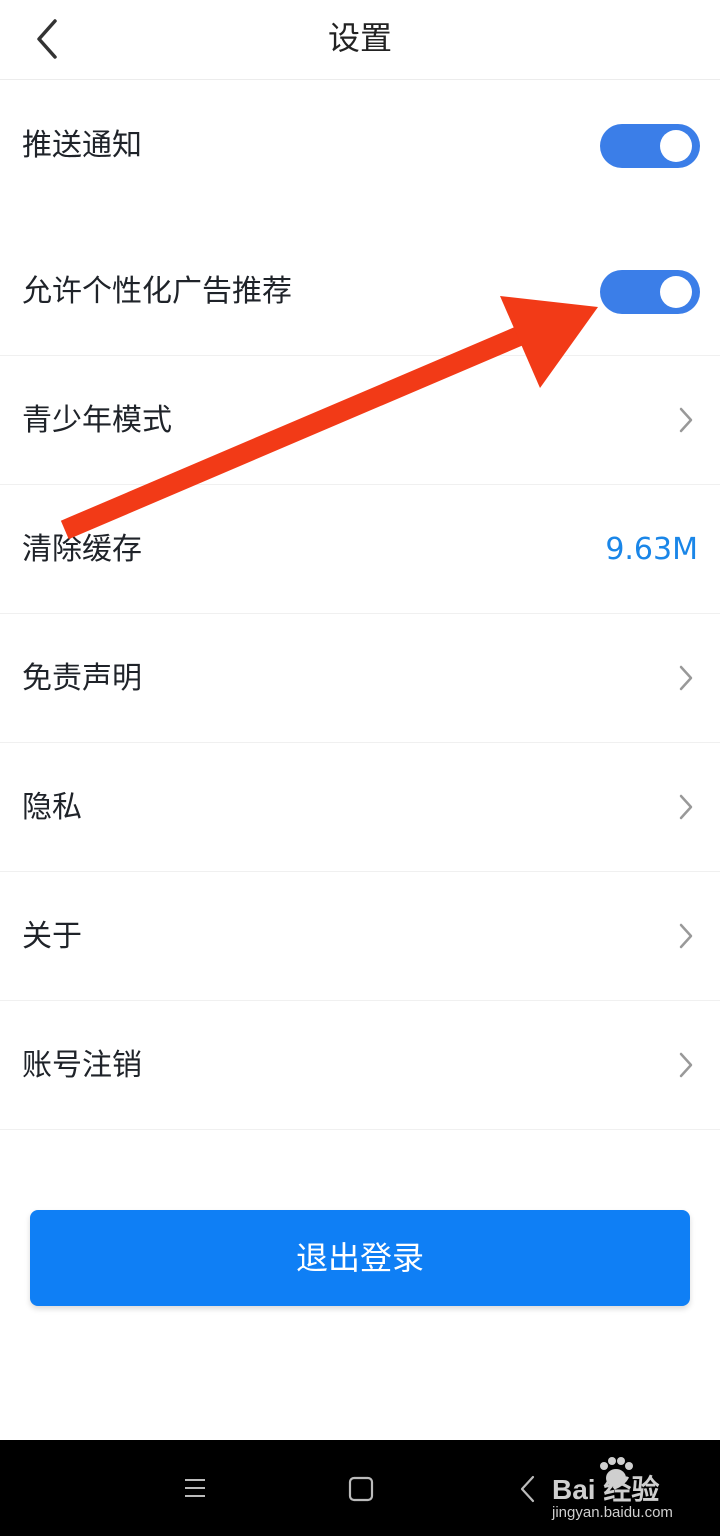  I want to click on setting-about: 关于, so click(360, 936).